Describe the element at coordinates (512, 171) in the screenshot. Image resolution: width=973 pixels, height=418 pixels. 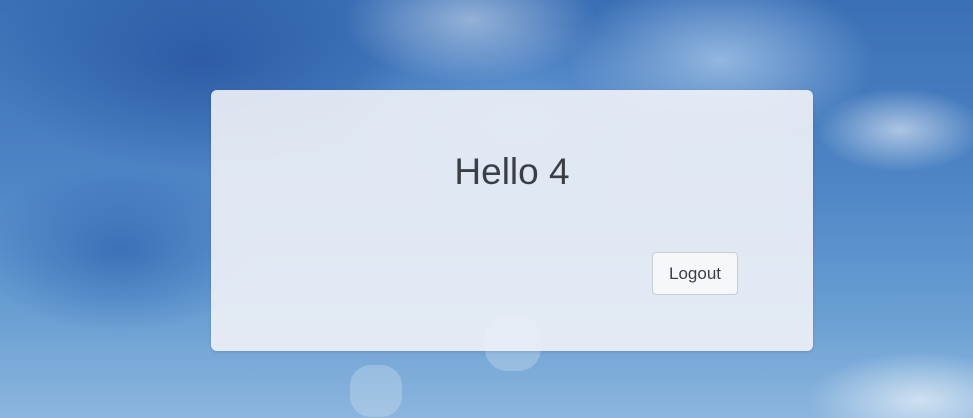
I see `greeting-heading: Hello 4` at that location.